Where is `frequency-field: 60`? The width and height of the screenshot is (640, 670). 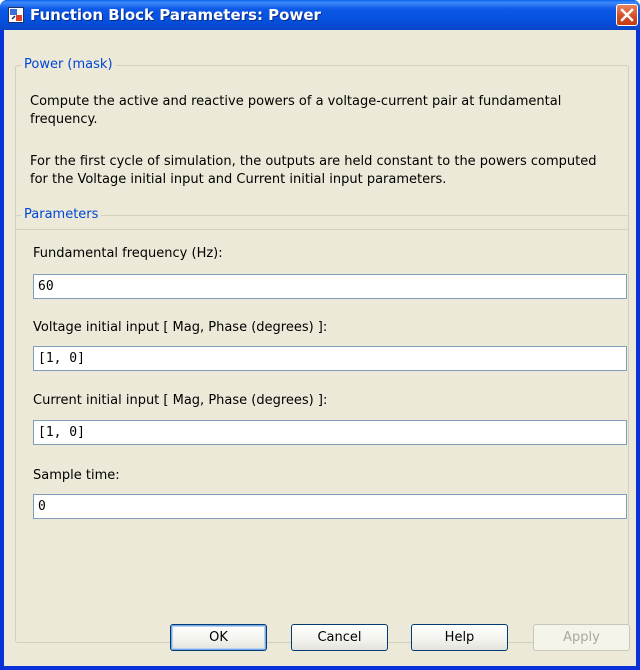
frequency-field: 60 is located at coordinates (330, 286).